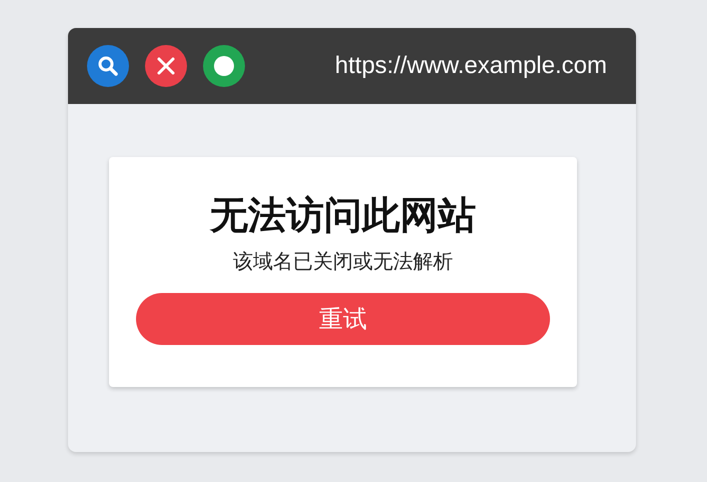 The image size is (707, 482). Describe the element at coordinates (470, 66) in the screenshot. I see `url-text: https://www.example.com` at that location.